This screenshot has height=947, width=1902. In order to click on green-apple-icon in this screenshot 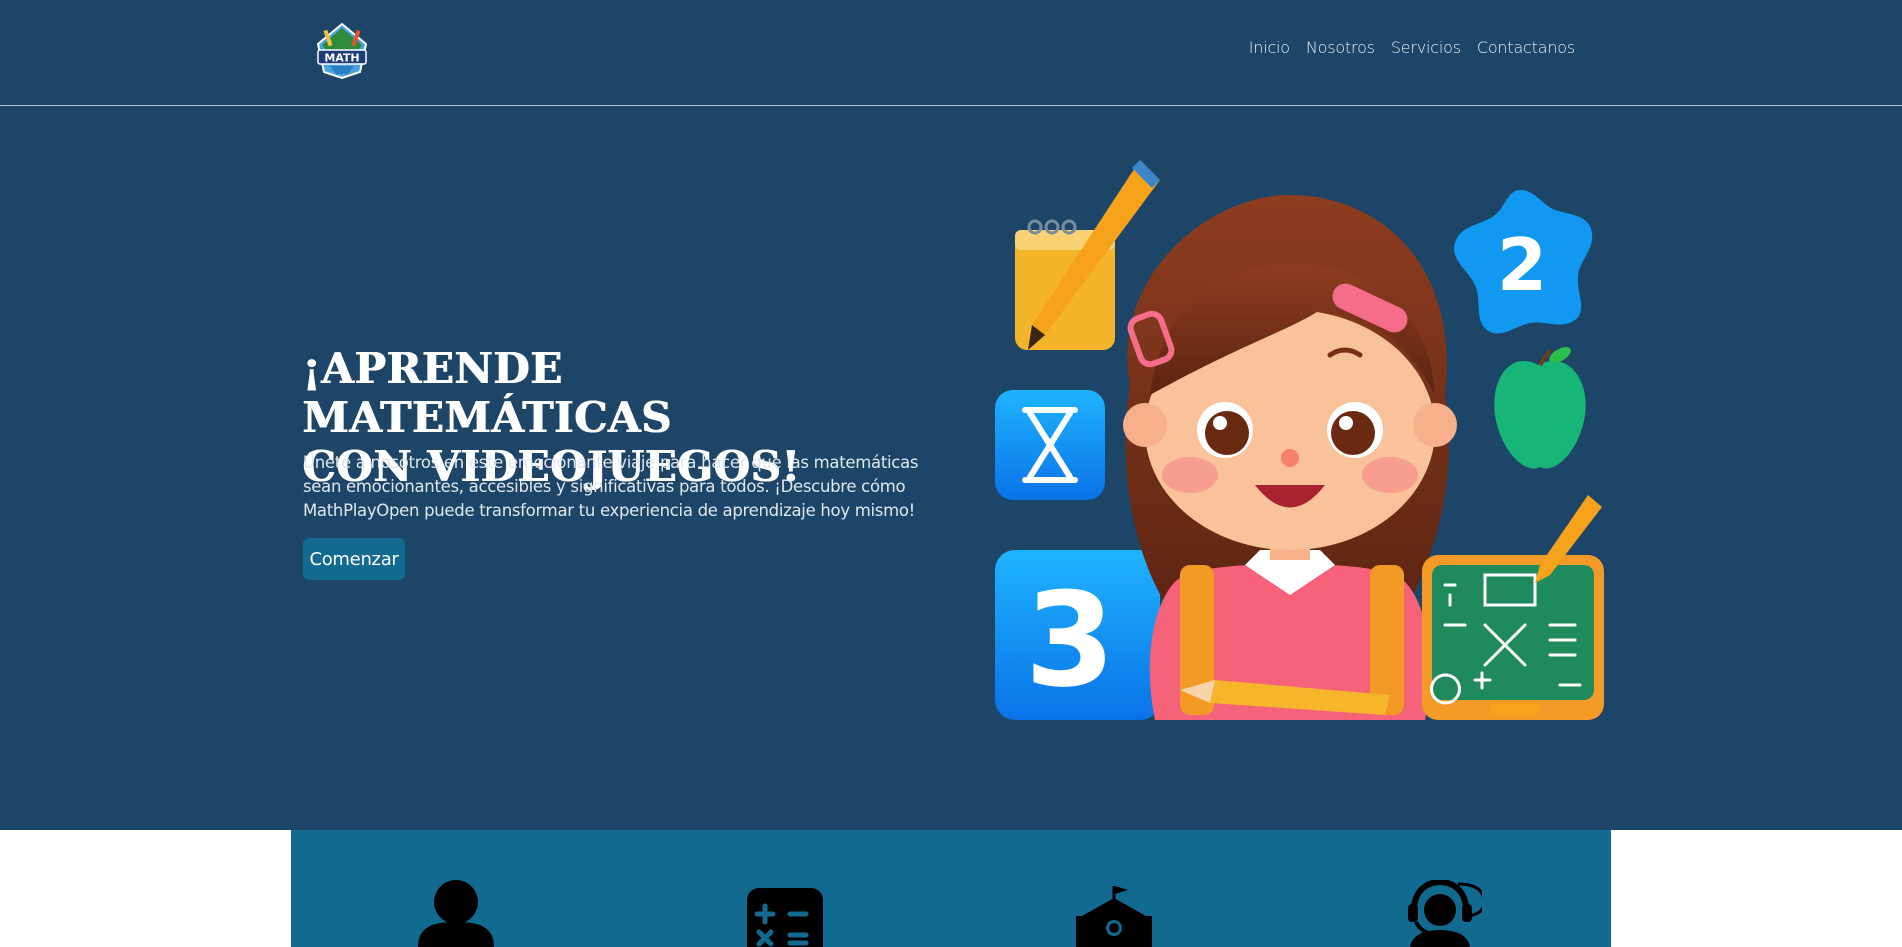, I will do `click(1540, 408)`.